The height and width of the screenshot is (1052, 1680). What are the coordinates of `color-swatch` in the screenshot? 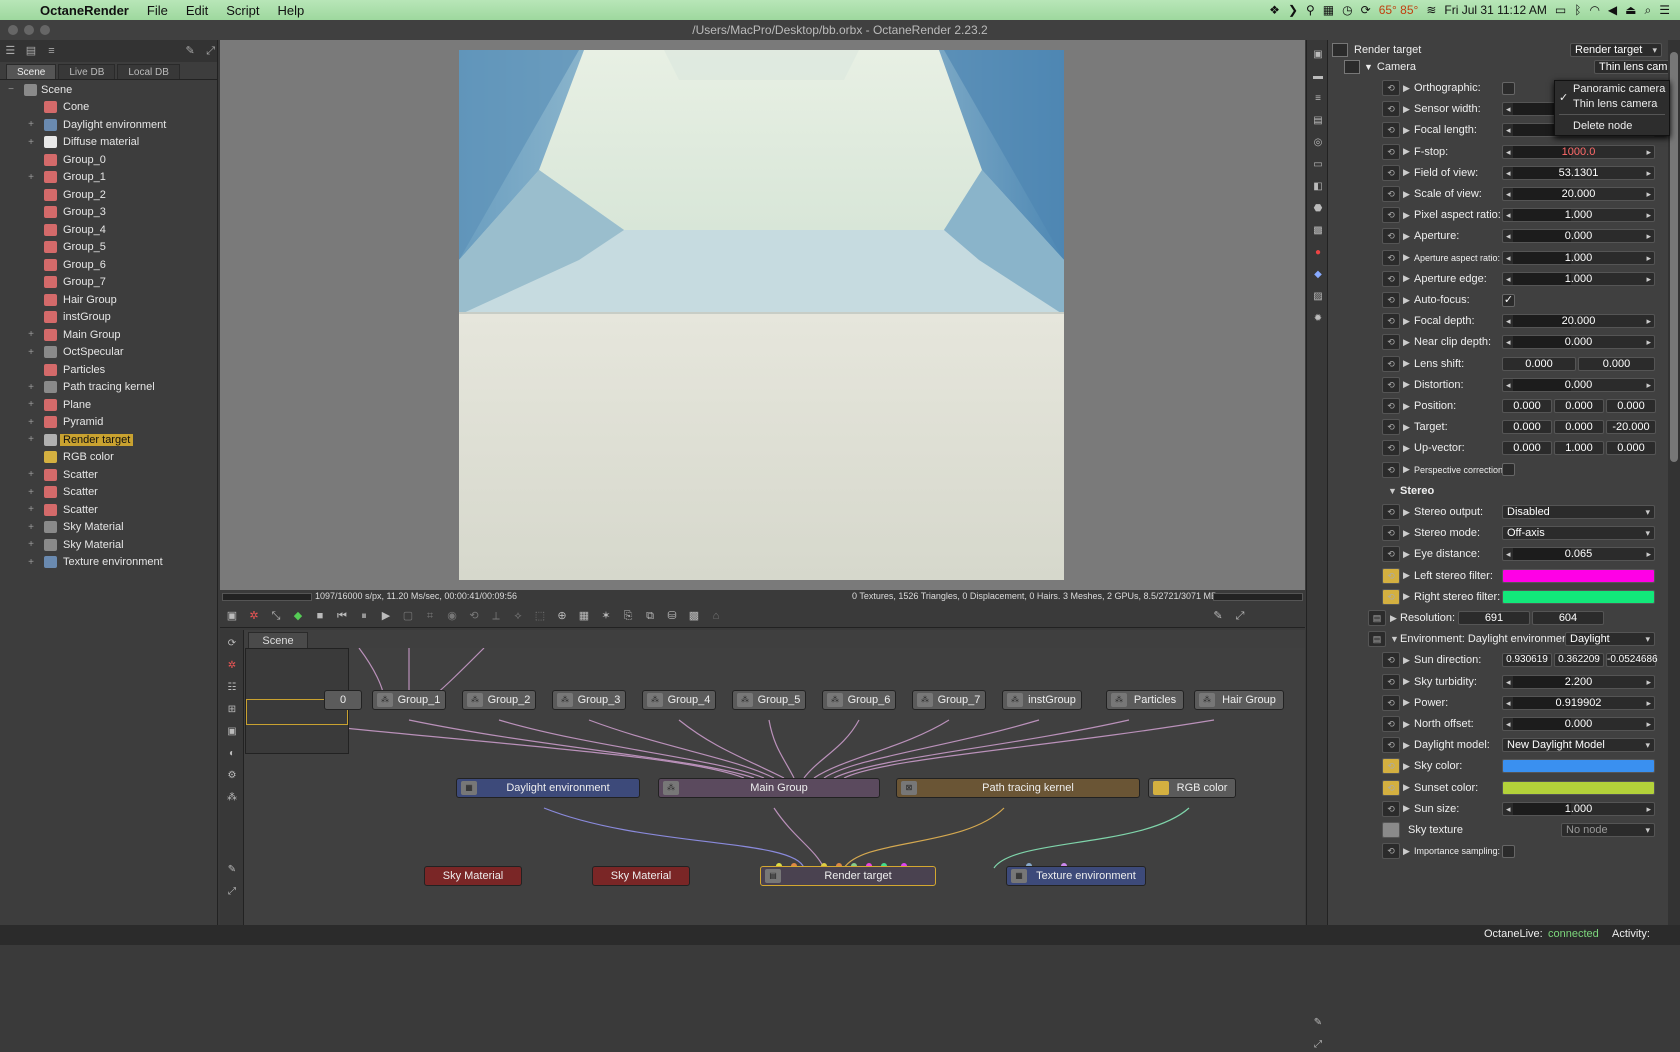 It's located at (1578, 596).